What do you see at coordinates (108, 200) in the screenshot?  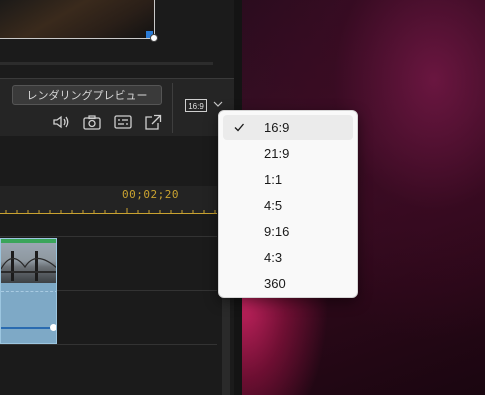 I see `timeline-ruler: 00;02;20` at bounding box center [108, 200].